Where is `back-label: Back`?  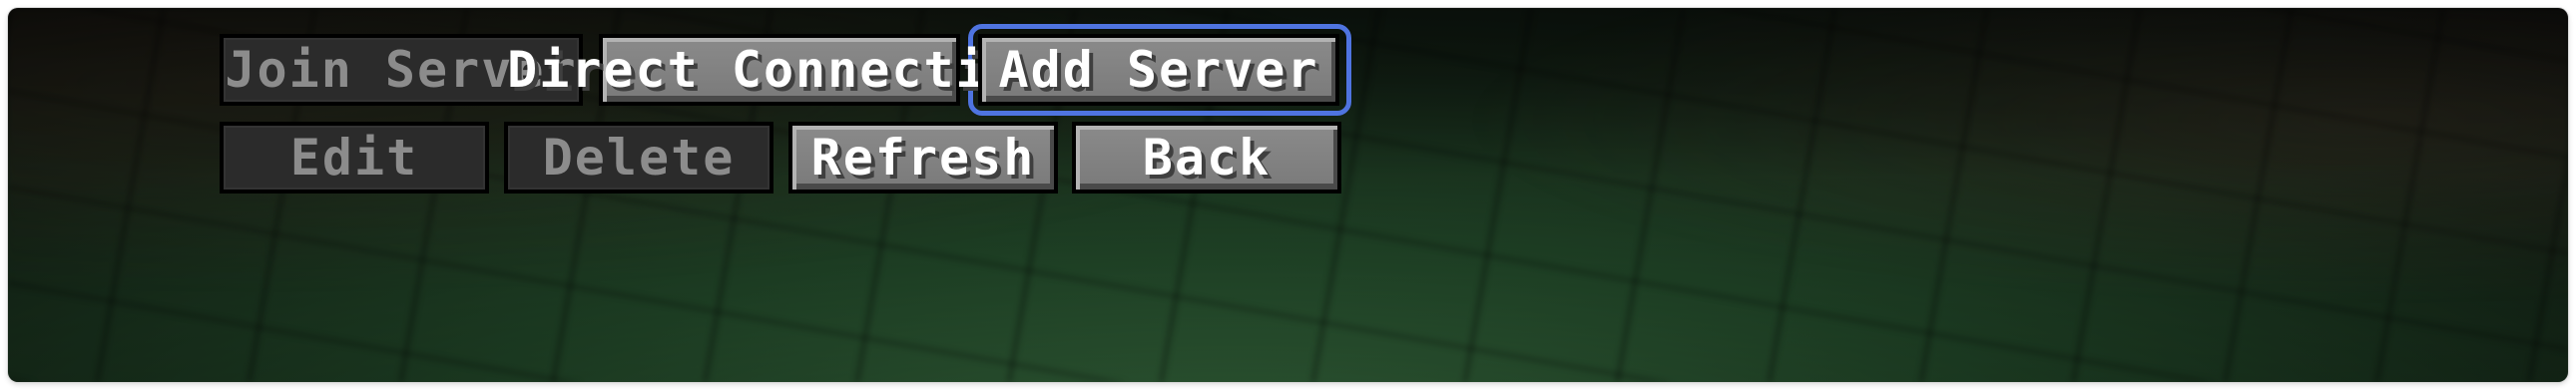
back-label: Back is located at coordinates (1207, 158).